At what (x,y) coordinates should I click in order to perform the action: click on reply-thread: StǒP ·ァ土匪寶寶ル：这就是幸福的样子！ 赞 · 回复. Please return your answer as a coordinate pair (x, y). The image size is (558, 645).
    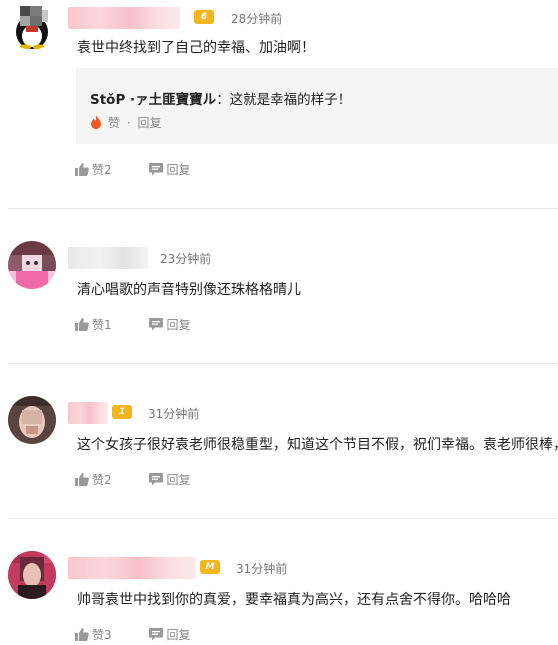
    Looking at the image, I should click on (317, 106).